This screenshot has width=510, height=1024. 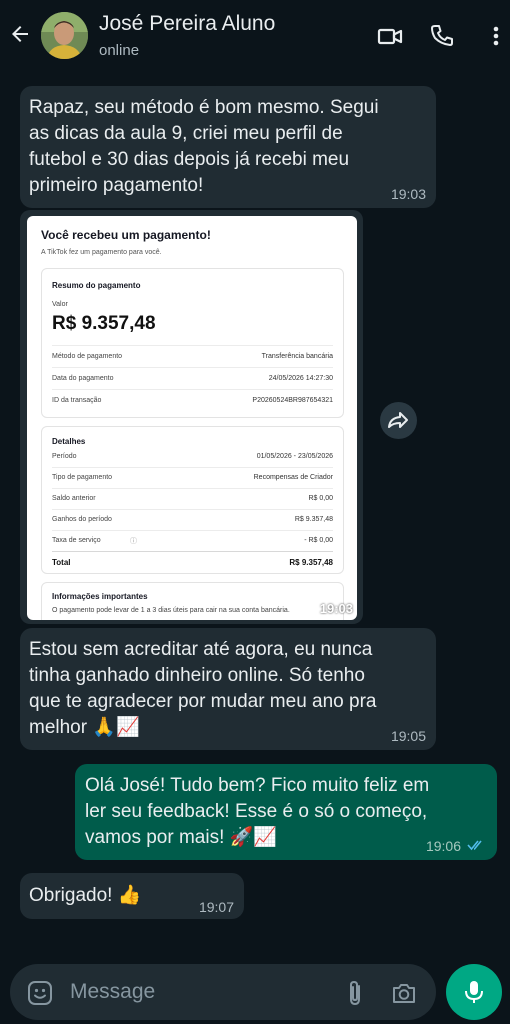 I want to click on row-label: ID da transação, so click(x=77, y=400).